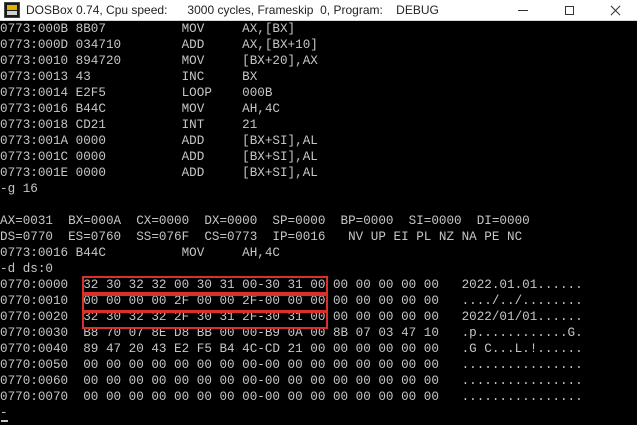  Describe the element at coordinates (19, 188) in the screenshot. I see `console-line: -g 16` at that location.